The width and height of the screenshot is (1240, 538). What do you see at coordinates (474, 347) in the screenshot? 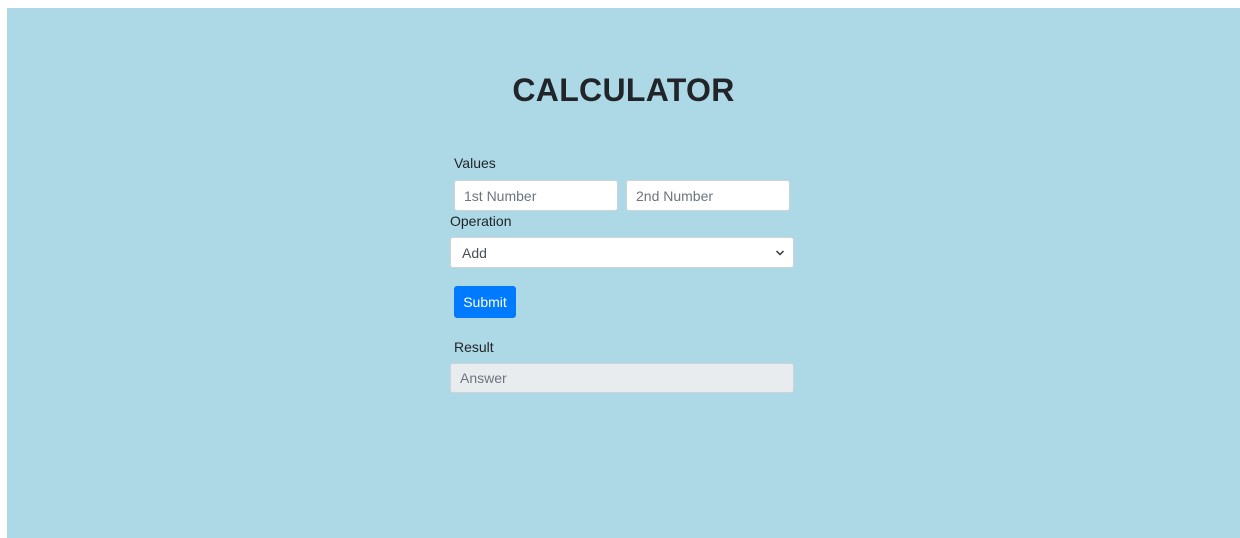
I see `result-label: Result` at bounding box center [474, 347].